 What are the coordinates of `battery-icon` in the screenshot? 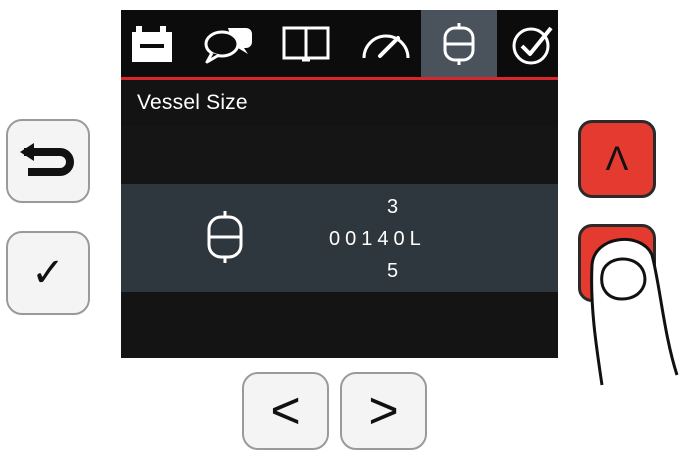 It's located at (152, 43).